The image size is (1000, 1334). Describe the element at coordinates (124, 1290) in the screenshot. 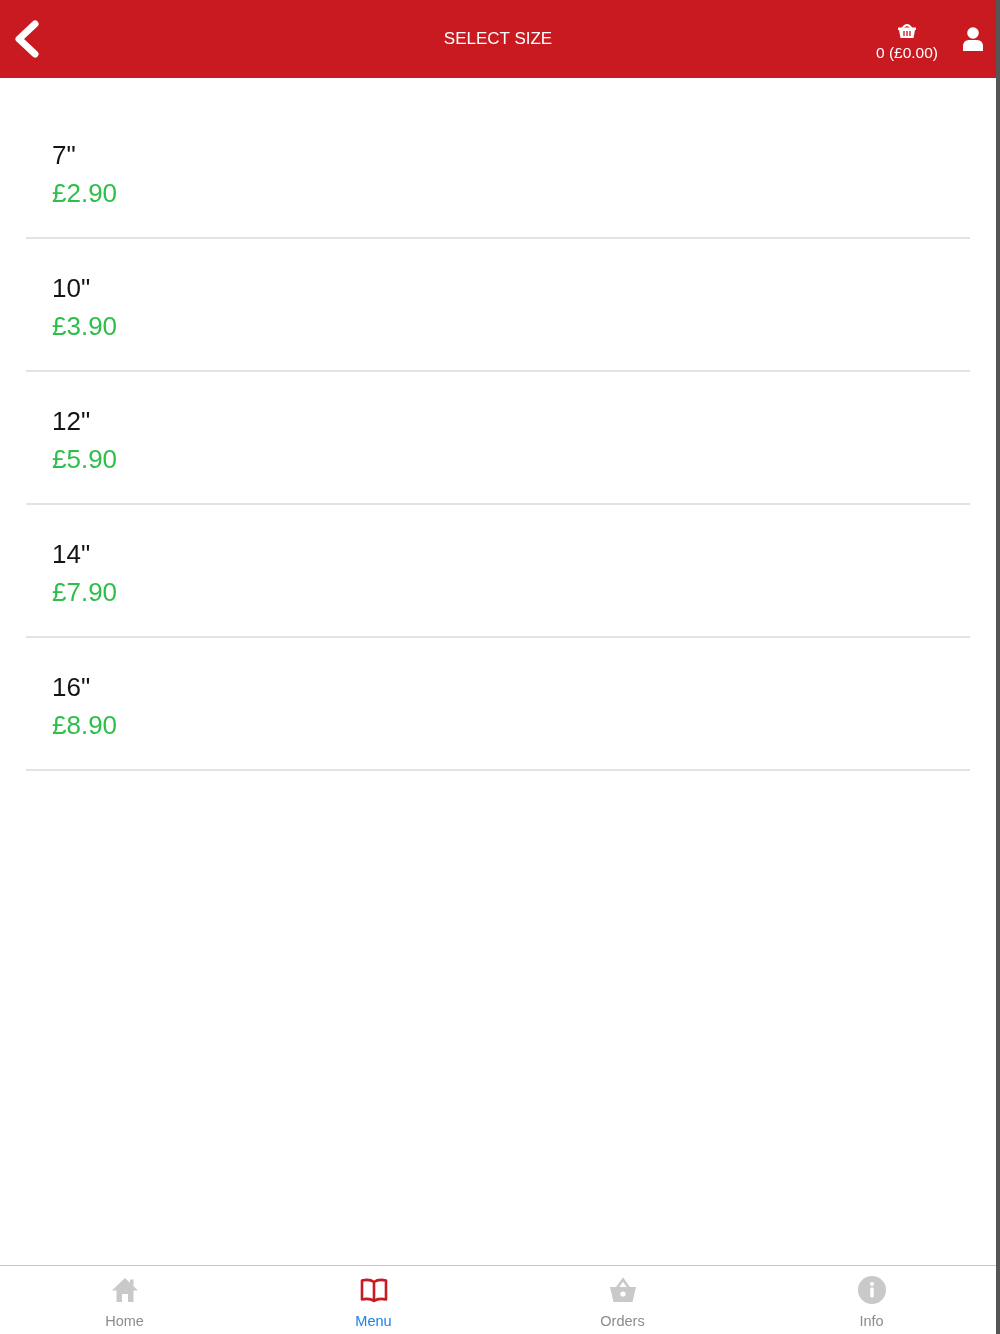

I see `home-icon` at that location.